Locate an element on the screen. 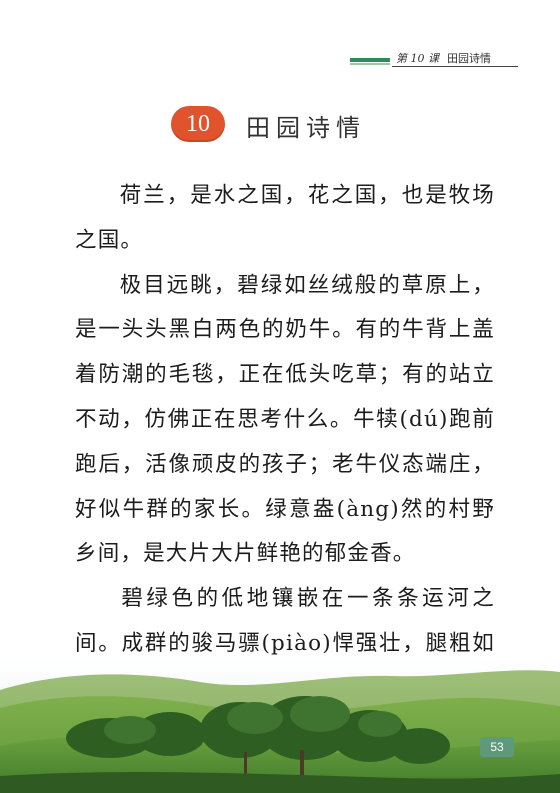 The width and height of the screenshot is (560, 793). lesson-number-badge: 10 is located at coordinates (198, 124).